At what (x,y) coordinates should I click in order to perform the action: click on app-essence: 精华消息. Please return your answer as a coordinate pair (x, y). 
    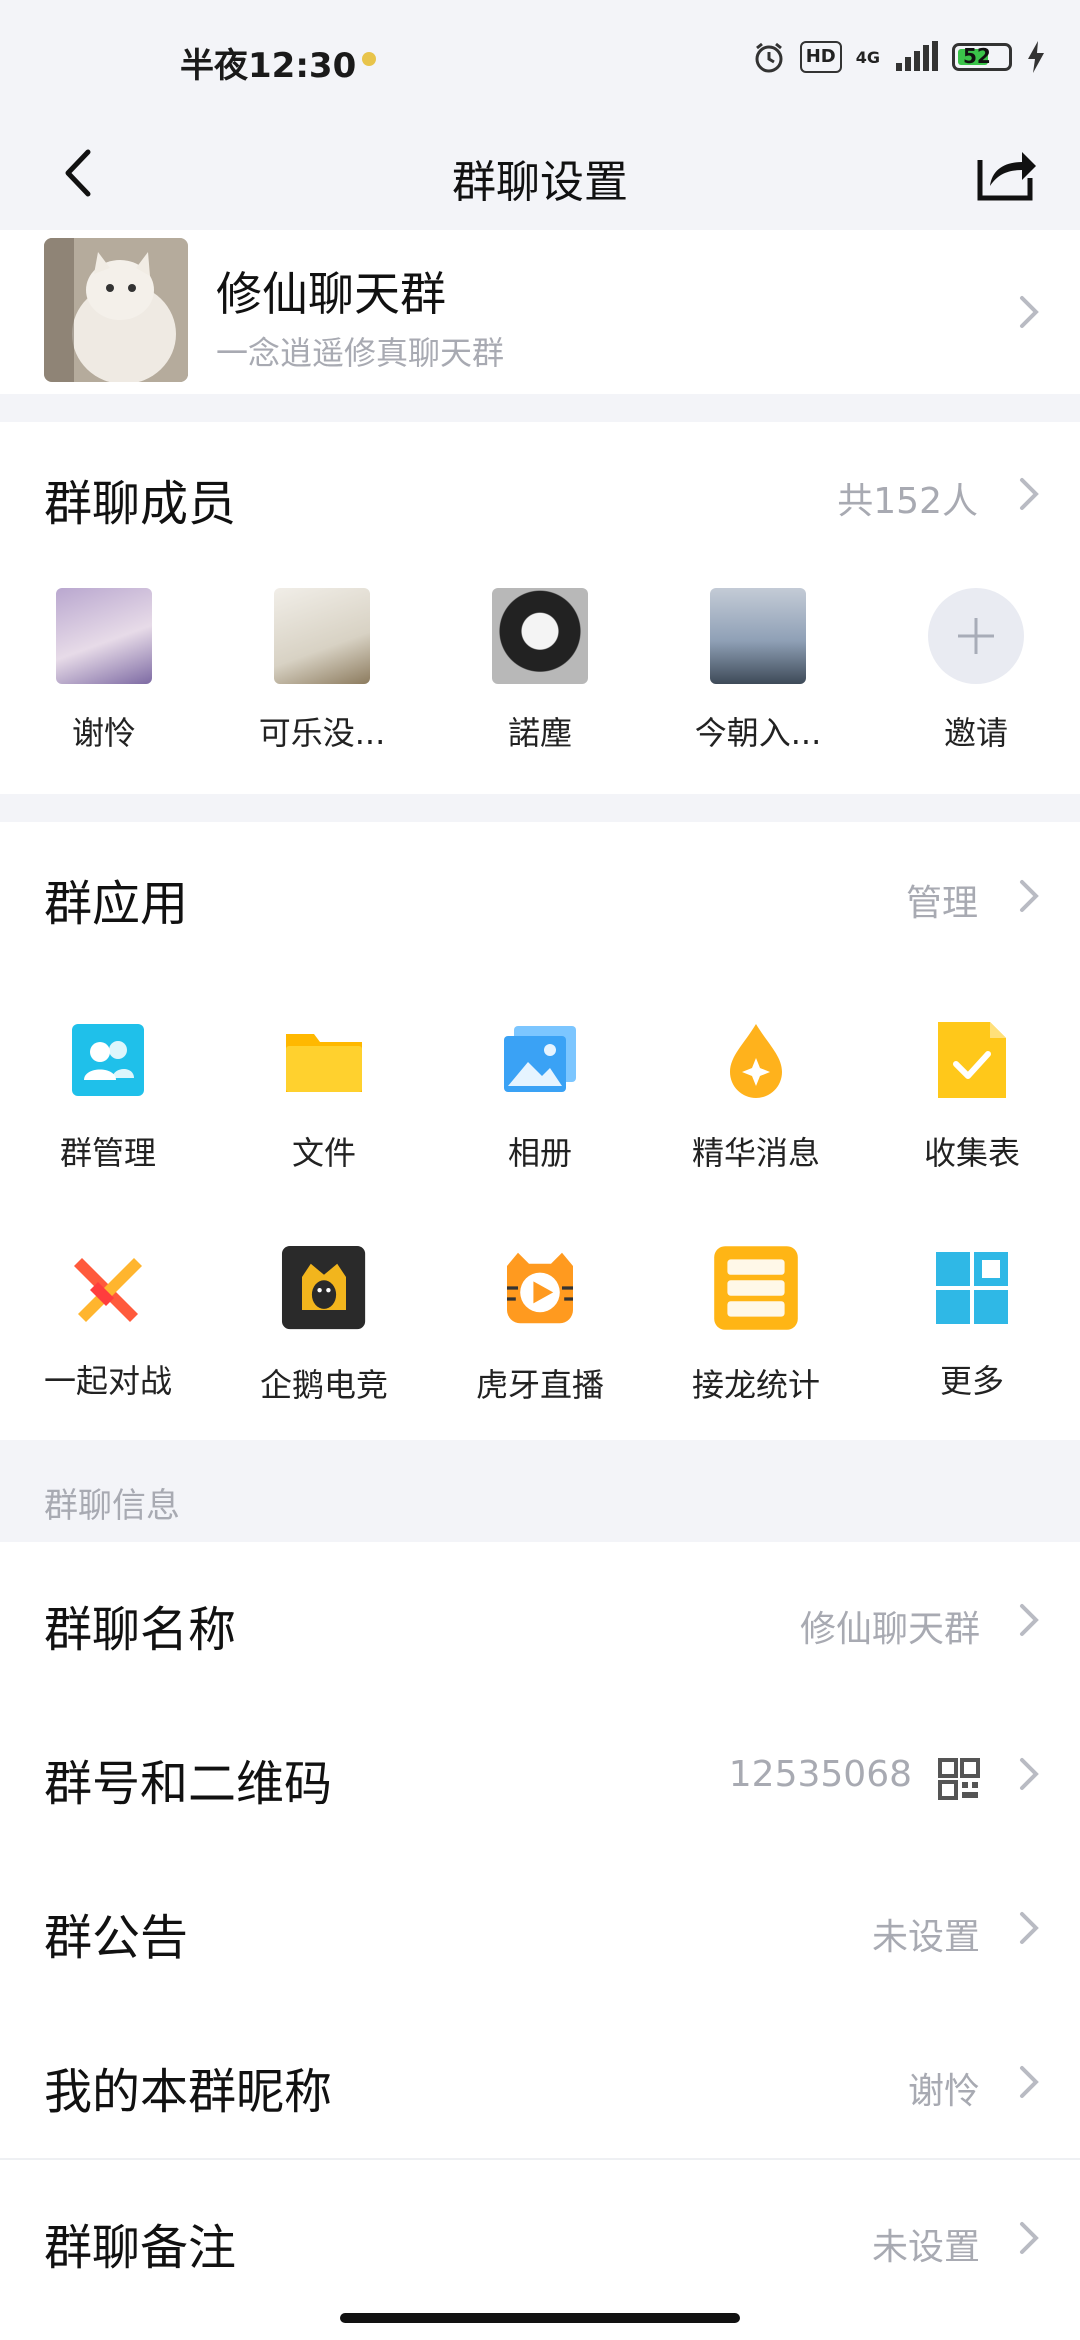
    Looking at the image, I should click on (756, 1097).